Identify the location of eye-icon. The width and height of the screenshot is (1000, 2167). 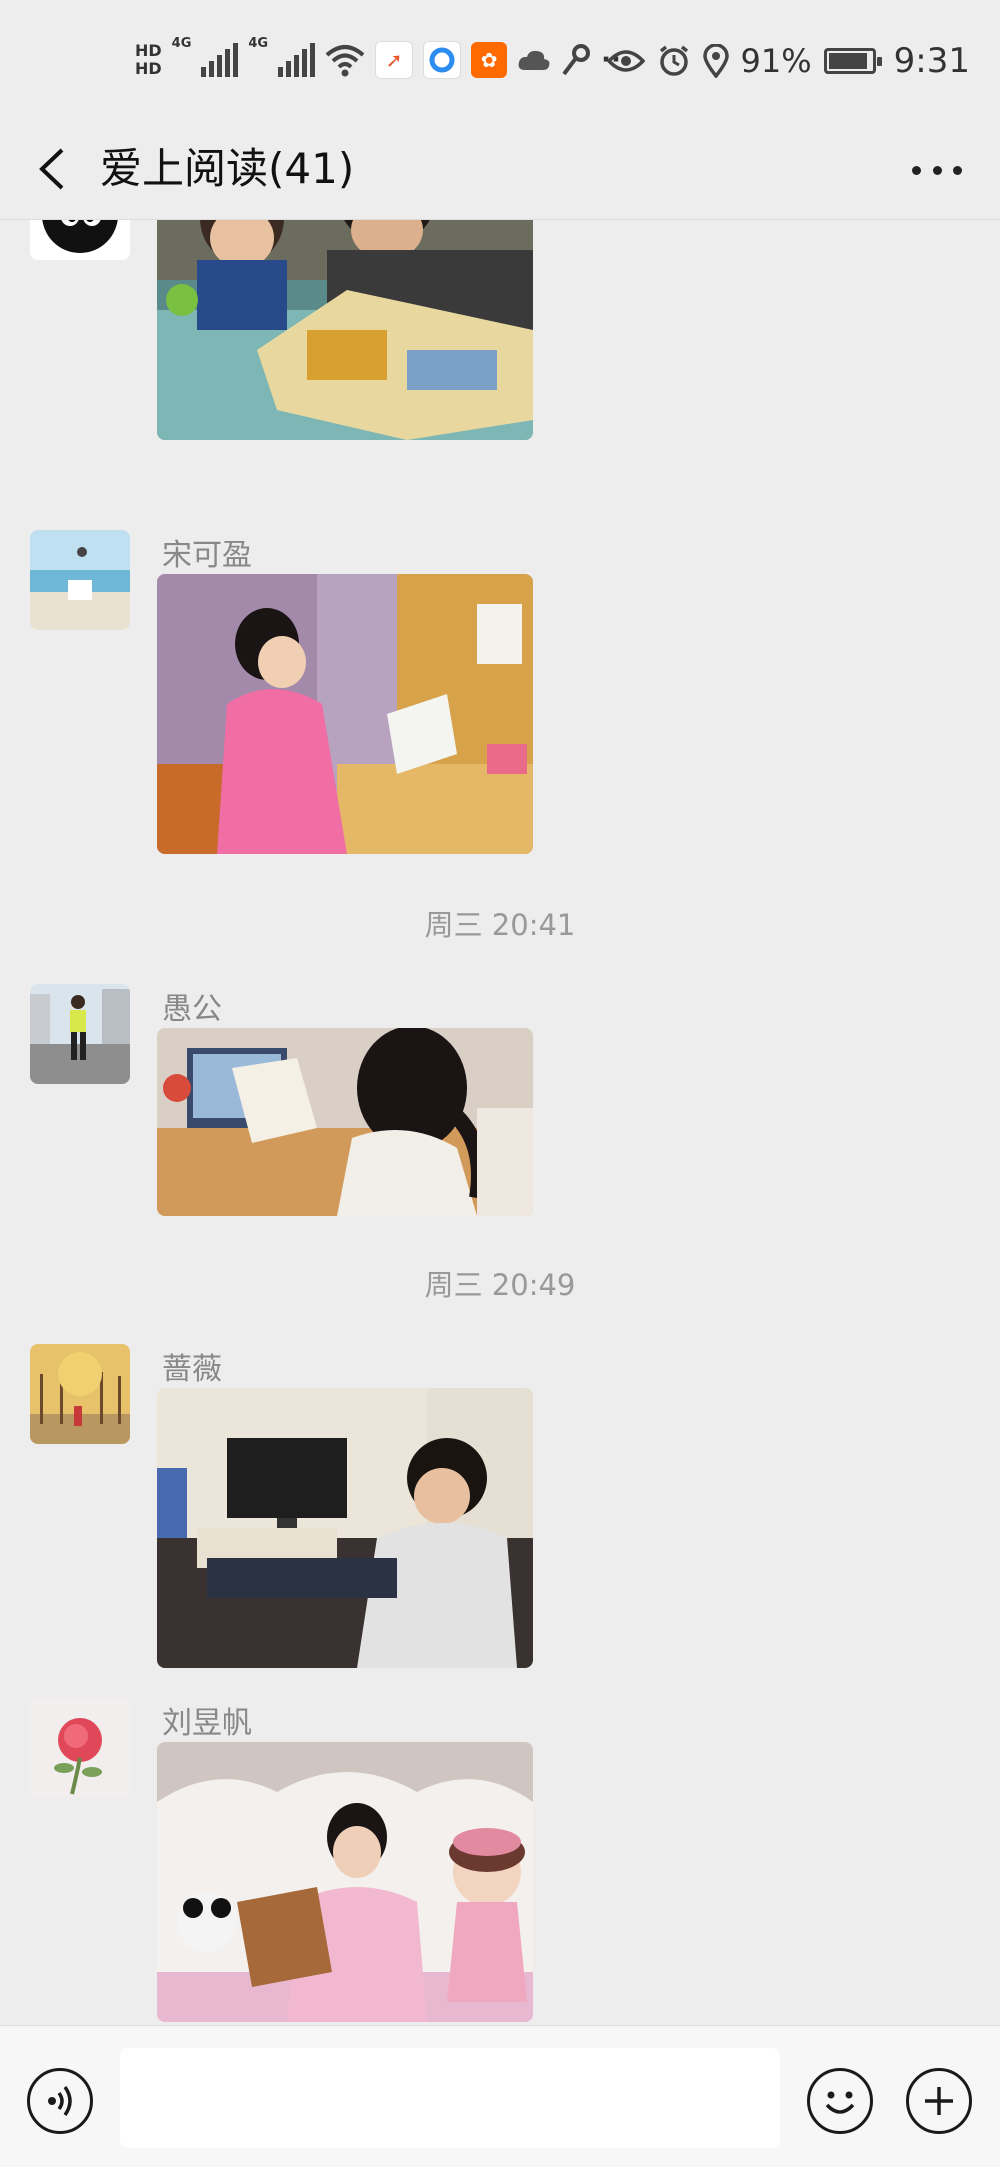
(625, 61).